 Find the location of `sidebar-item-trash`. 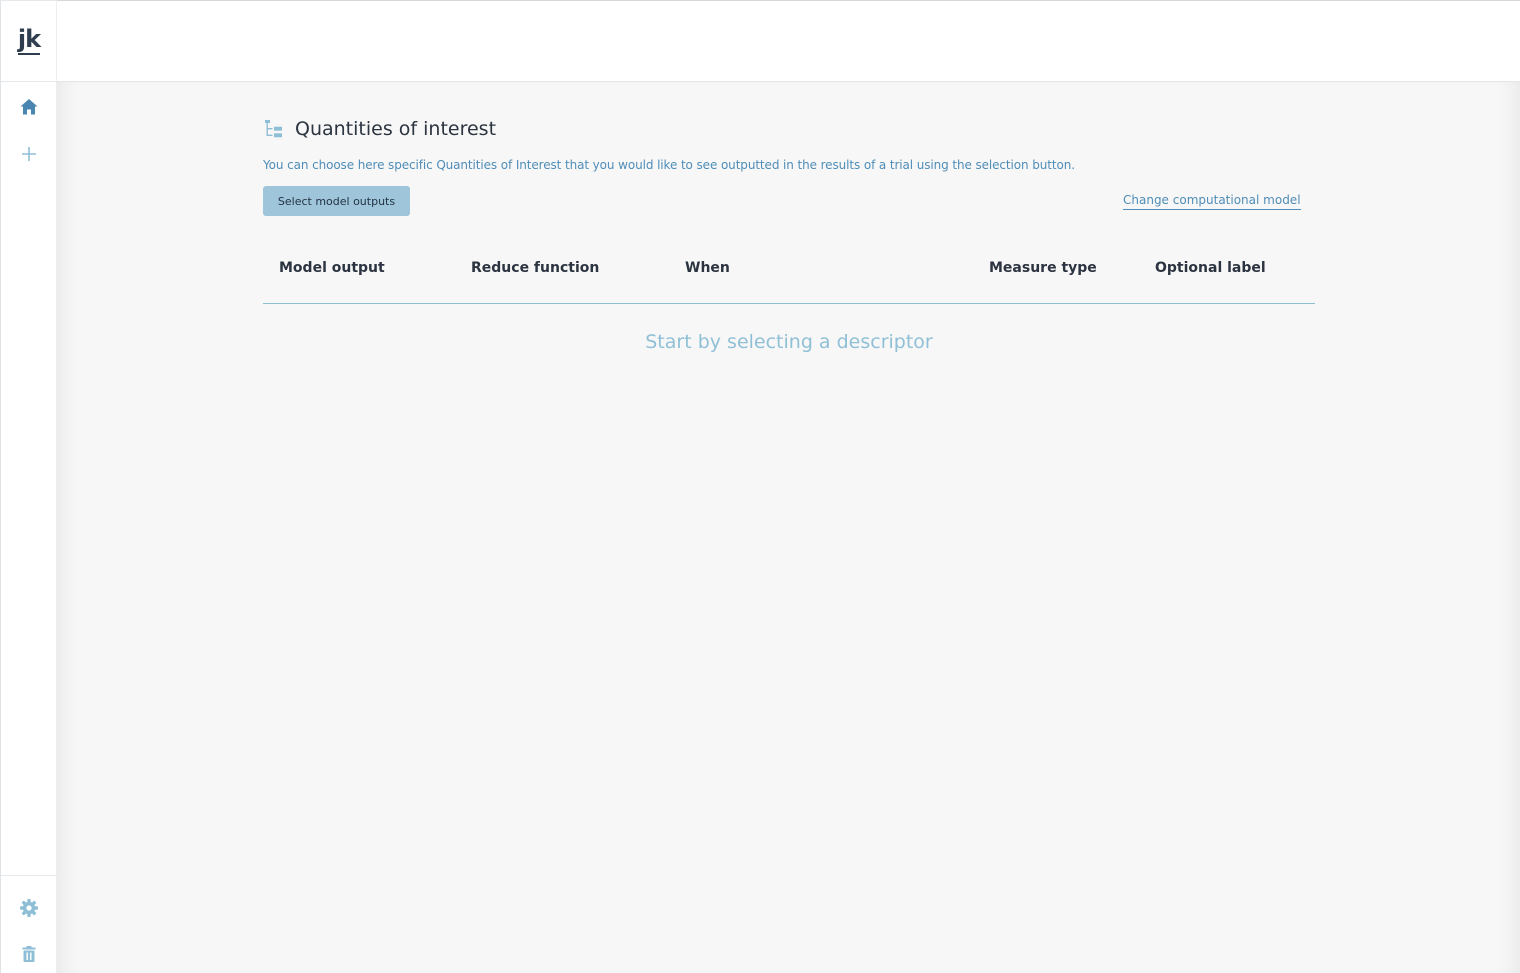

sidebar-item-trash is located at coordinates (29, 954).